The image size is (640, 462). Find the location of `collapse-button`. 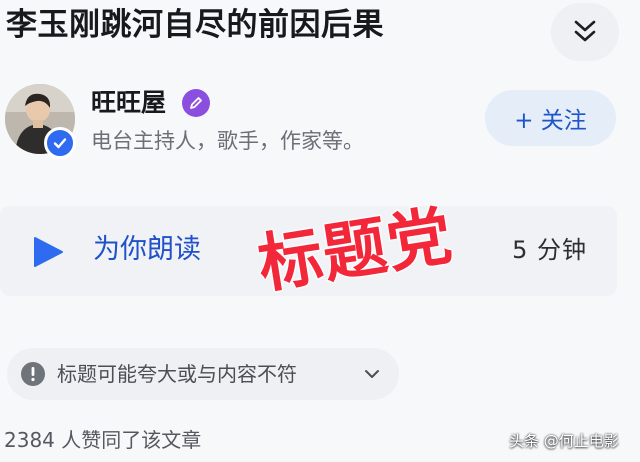

collapse-button is located at coordinates (585, 32).